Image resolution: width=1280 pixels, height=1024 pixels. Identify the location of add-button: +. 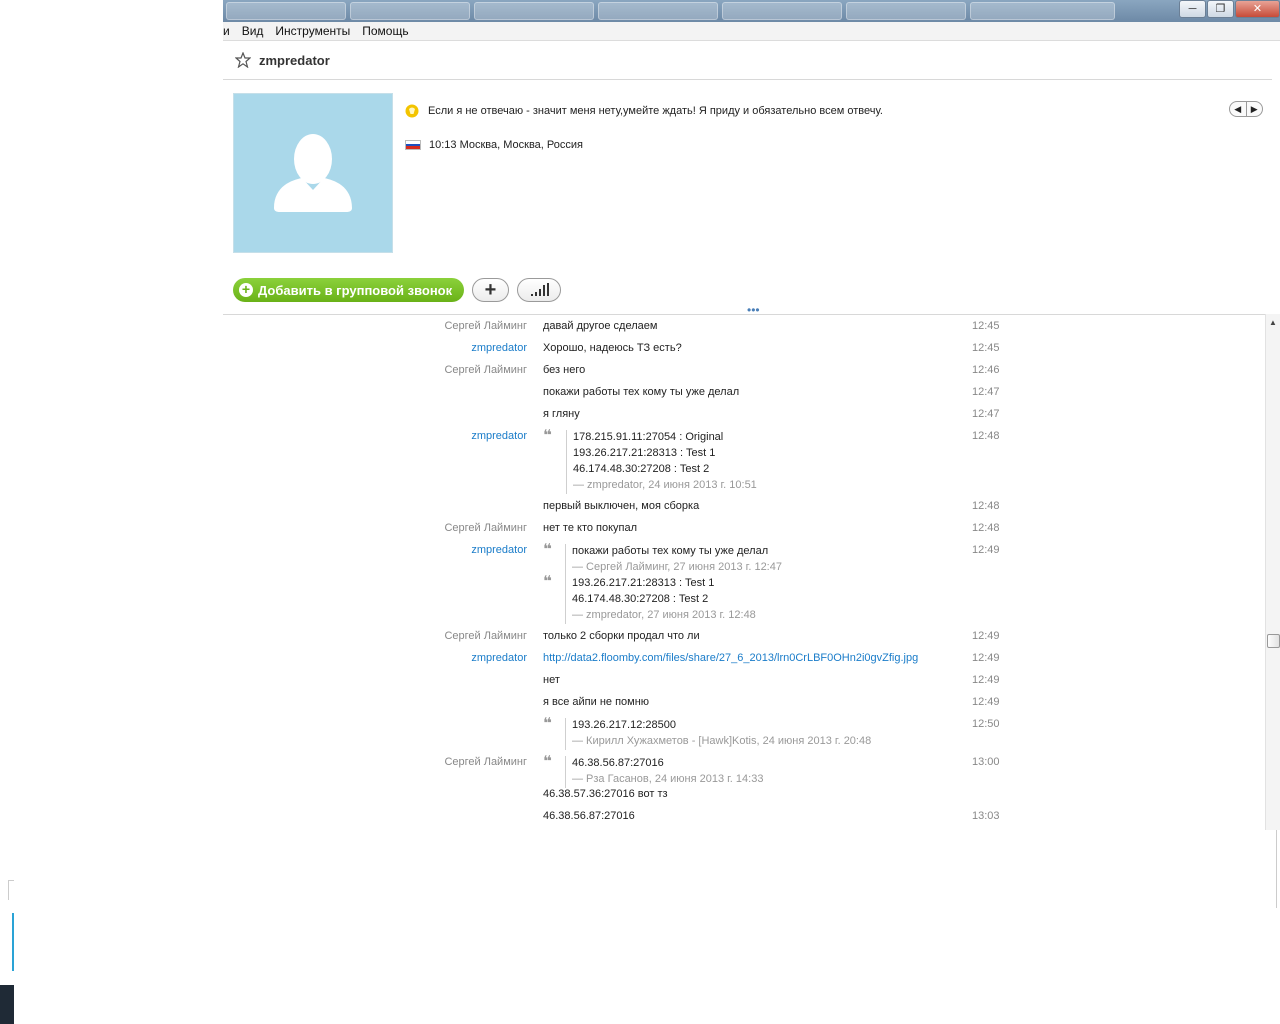
(490, 290).